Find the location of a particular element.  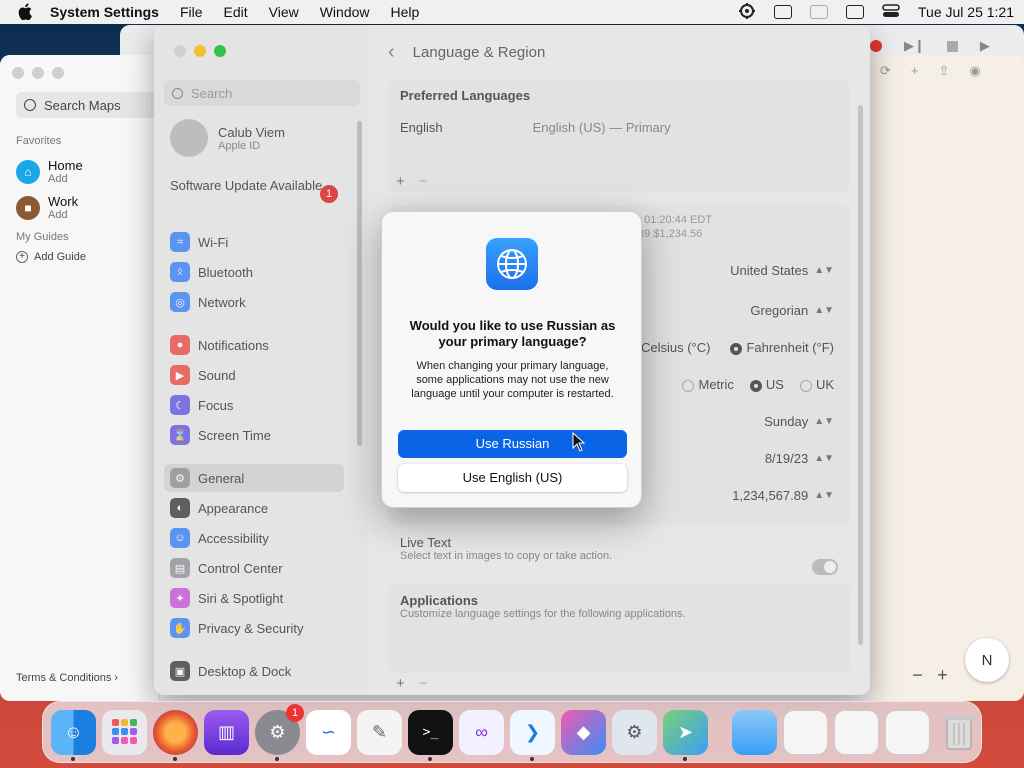

language-row-english: English English (US) — Primary is located at coordinates (615, 127).